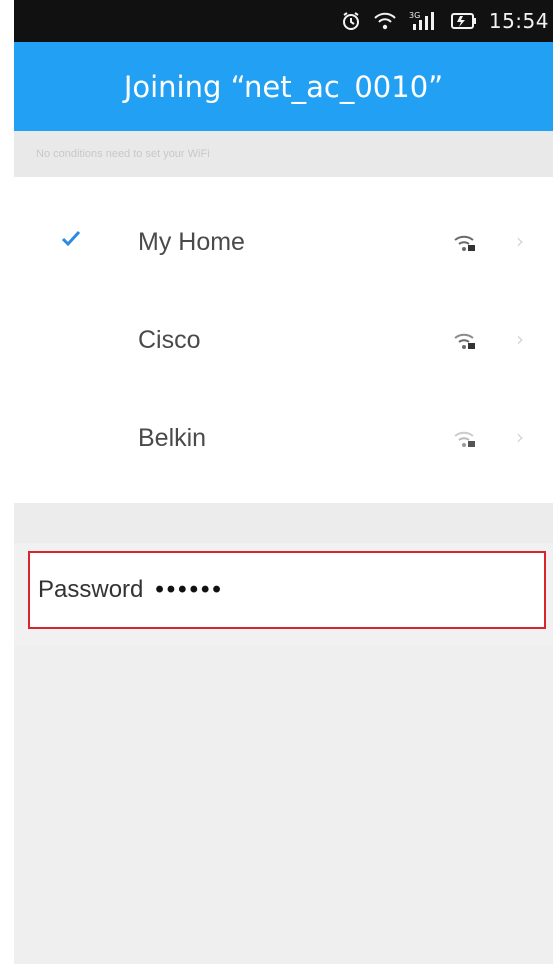 The width and height of the screenshot is (553, 964). Describe the element at coordinates (287, 590) in the screenshot. I see `password-field: Password ••••••` at that location.